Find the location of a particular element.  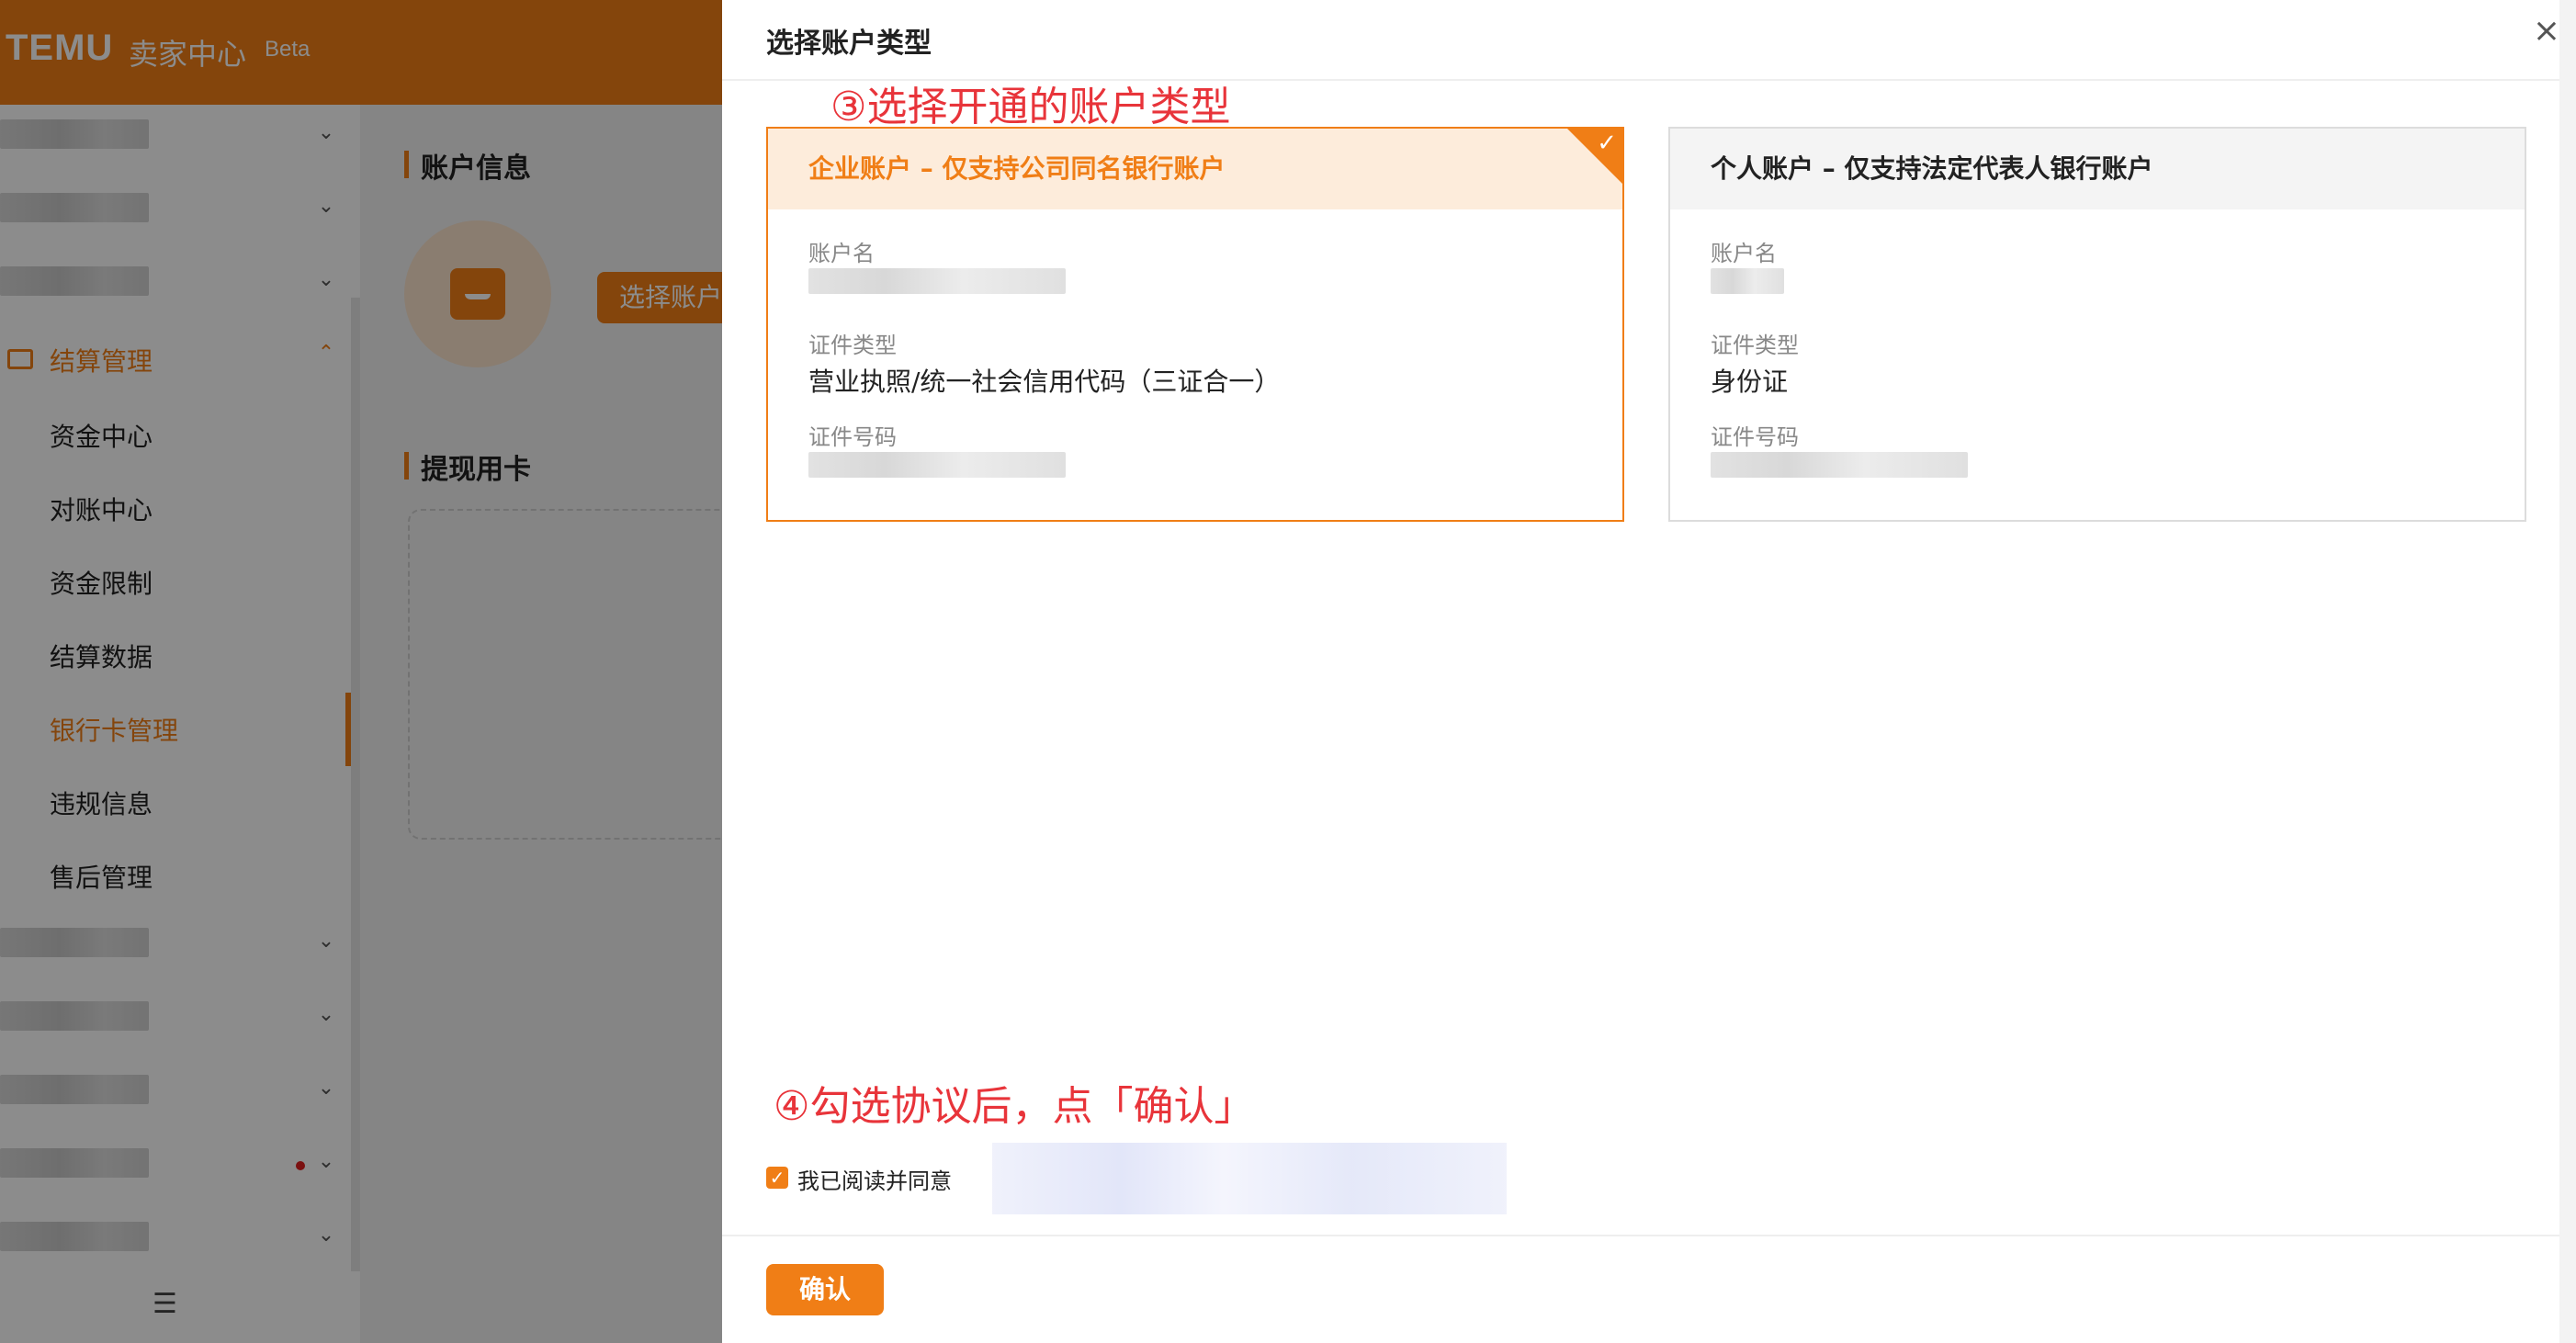

confirm-button: 确认 is located at coordinates (825, 1289).